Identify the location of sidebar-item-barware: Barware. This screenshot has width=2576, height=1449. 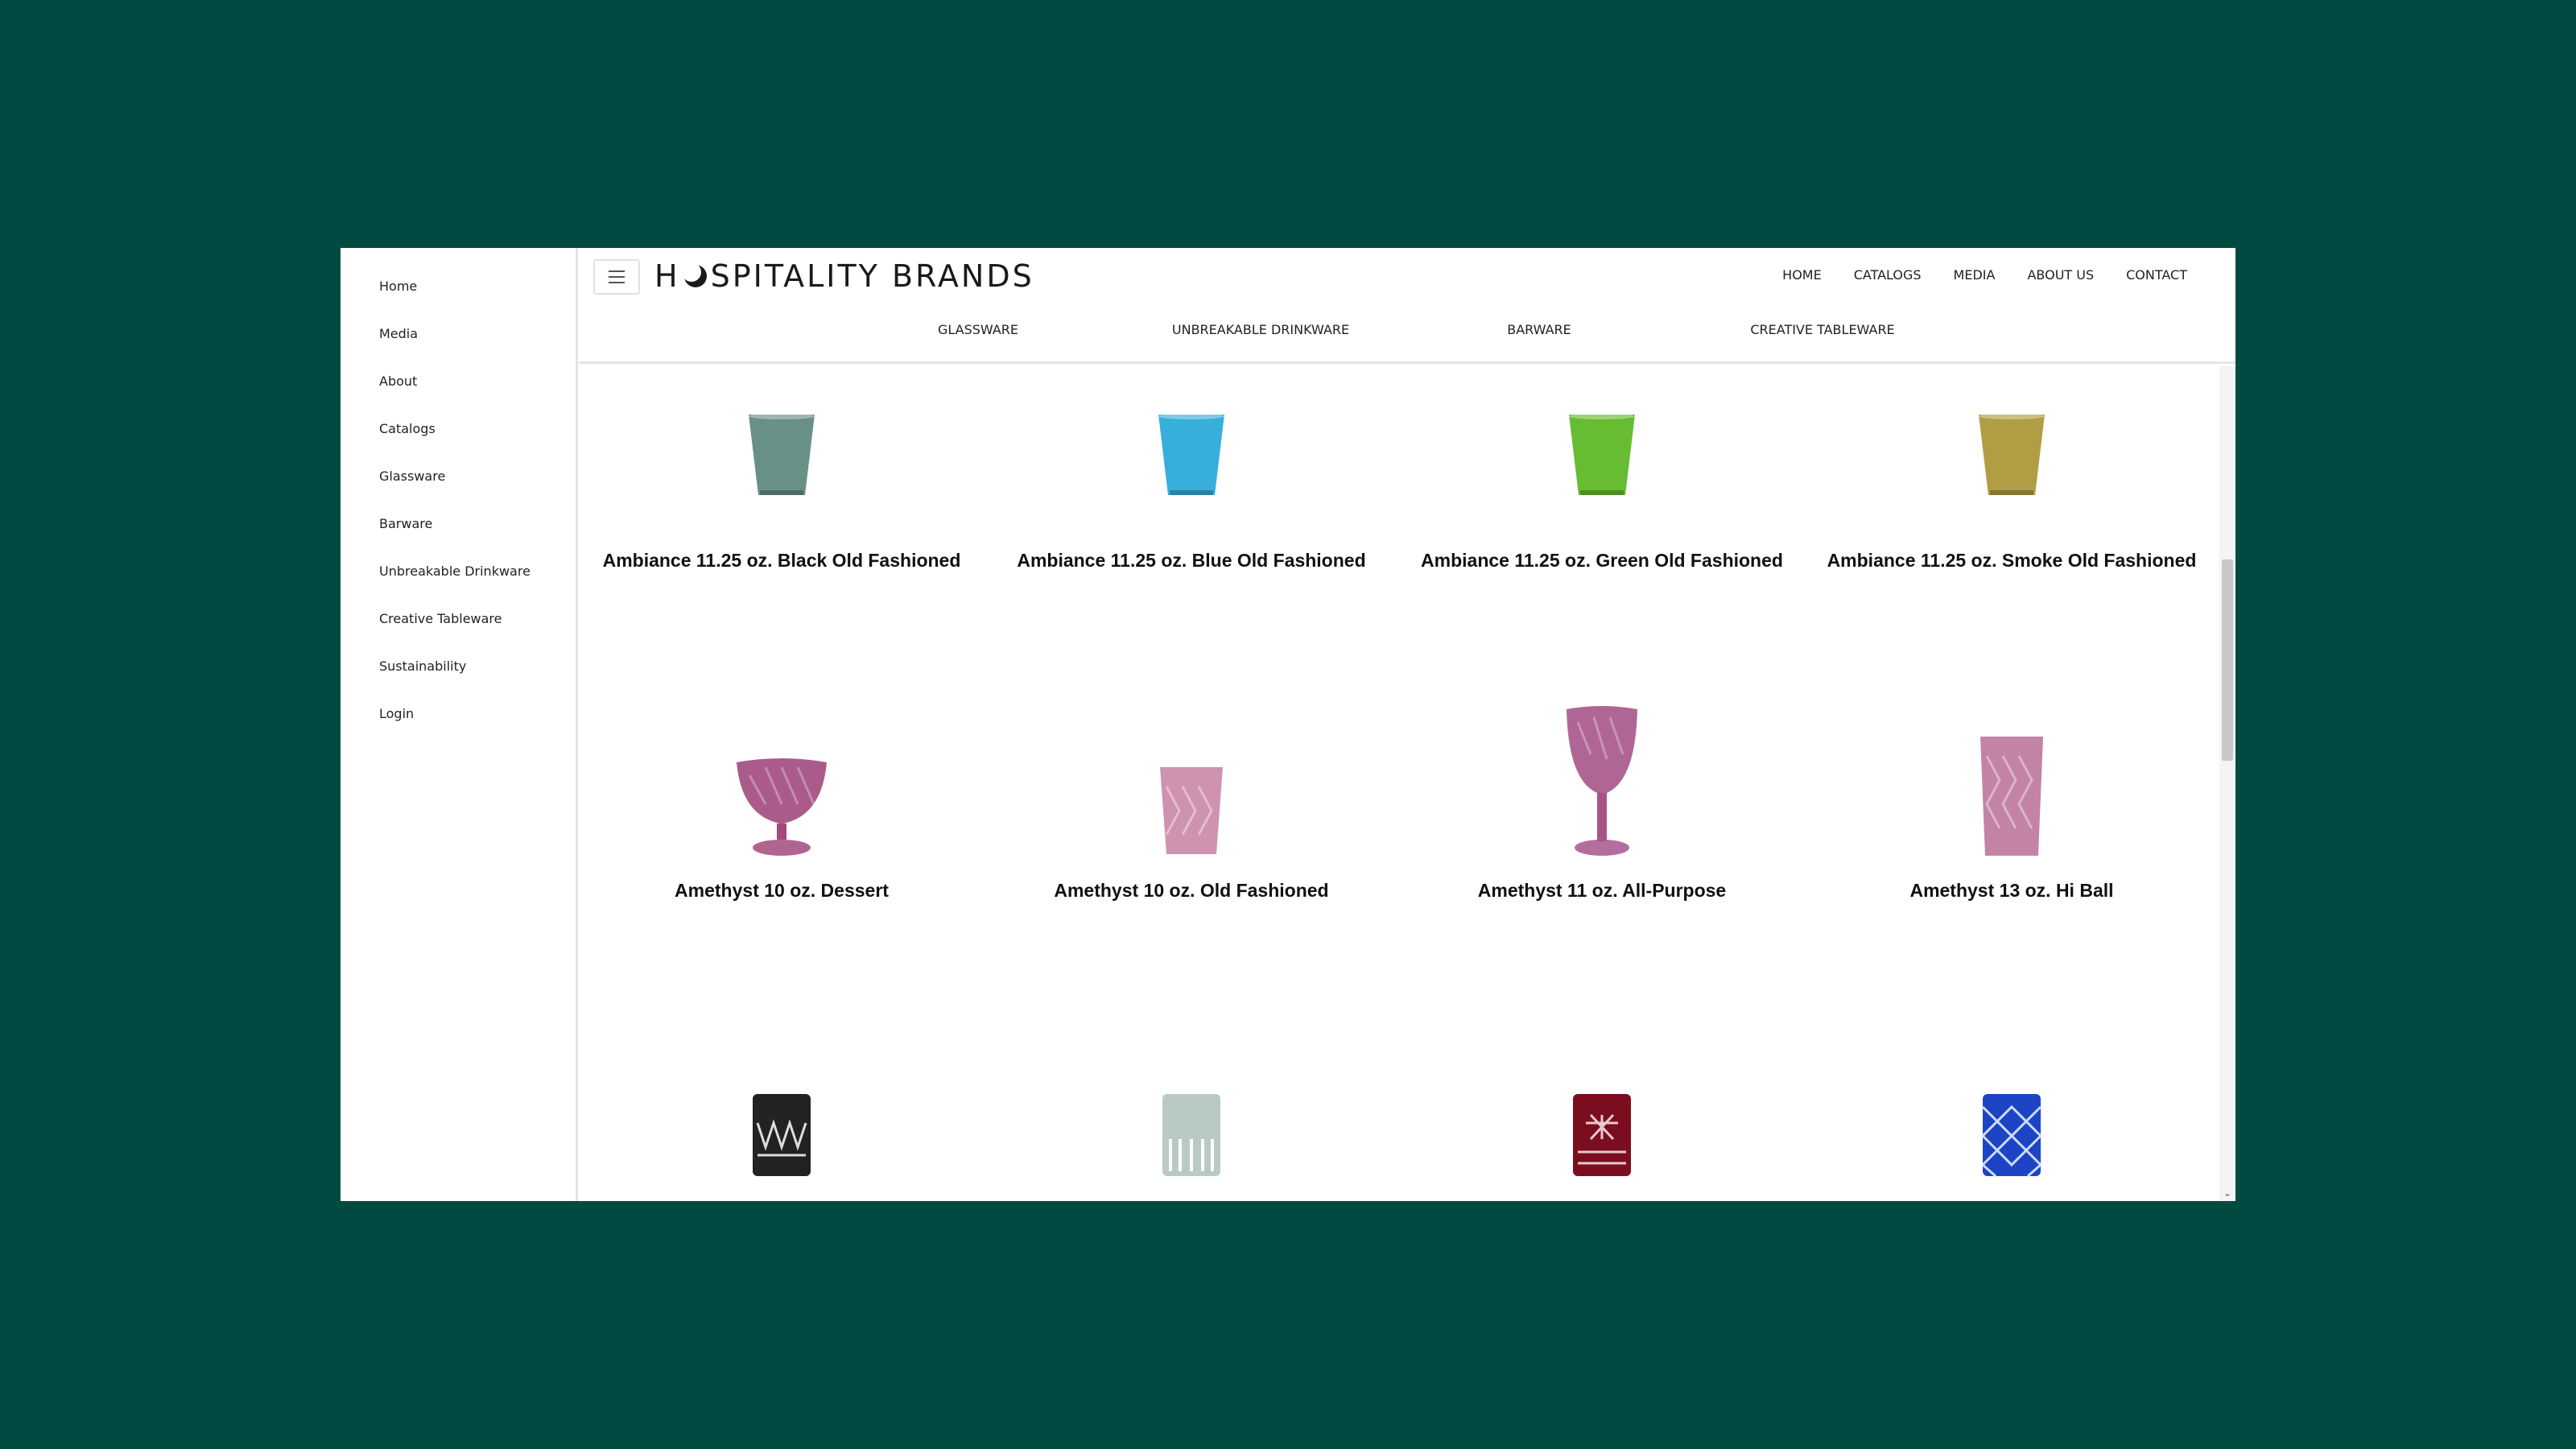
(454, 540).